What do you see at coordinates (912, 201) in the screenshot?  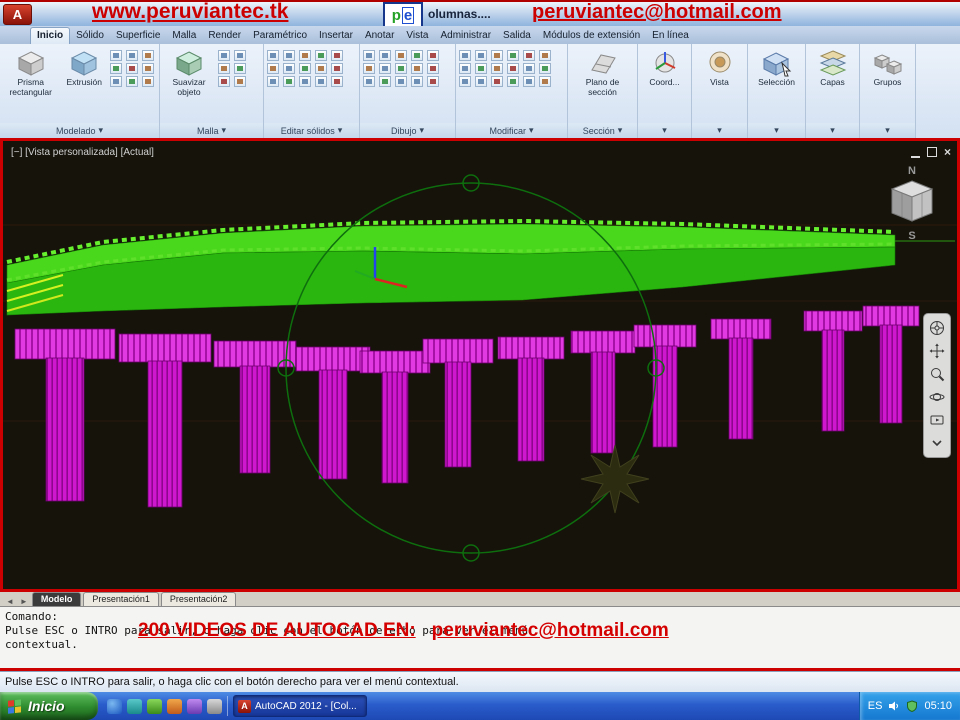 I see `viewcube-cube-icon` at bounding box center [912, 201].